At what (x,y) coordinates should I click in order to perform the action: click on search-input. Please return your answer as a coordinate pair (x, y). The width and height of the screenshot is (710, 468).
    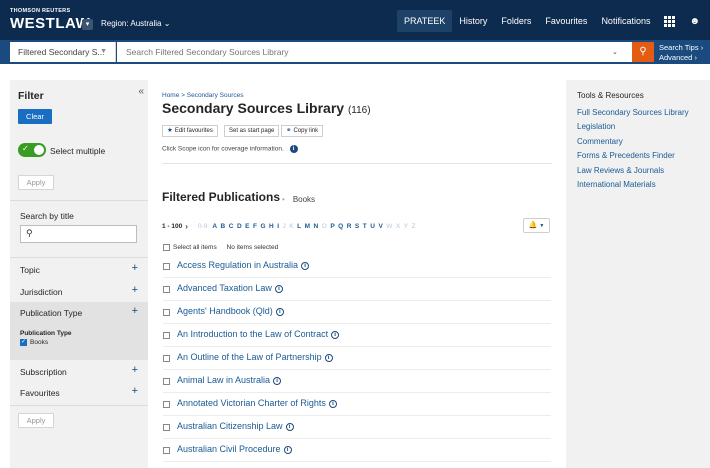
    Looking at the image, I should click on (374, 52).